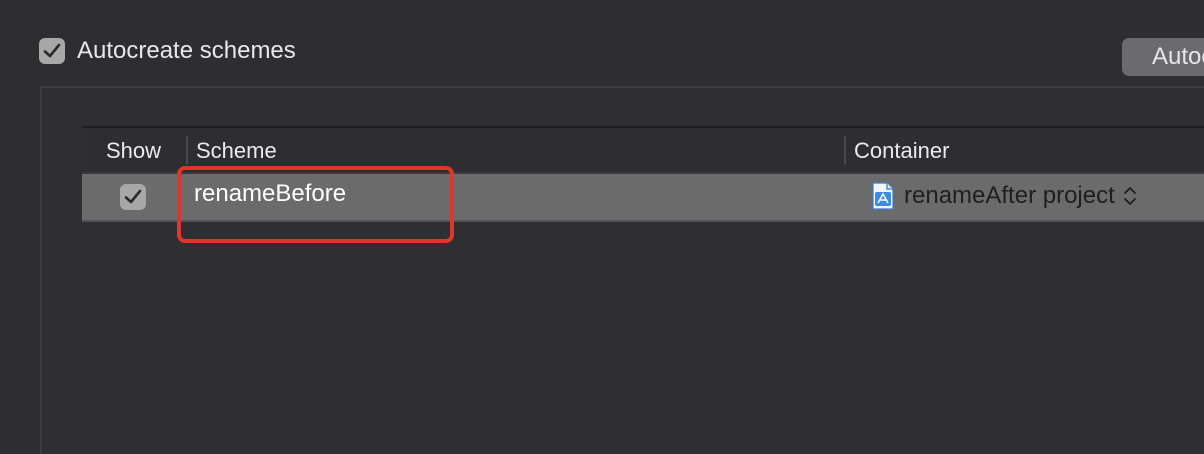  I want to click on container-popup: renameAfter project, so click(1004, 196).